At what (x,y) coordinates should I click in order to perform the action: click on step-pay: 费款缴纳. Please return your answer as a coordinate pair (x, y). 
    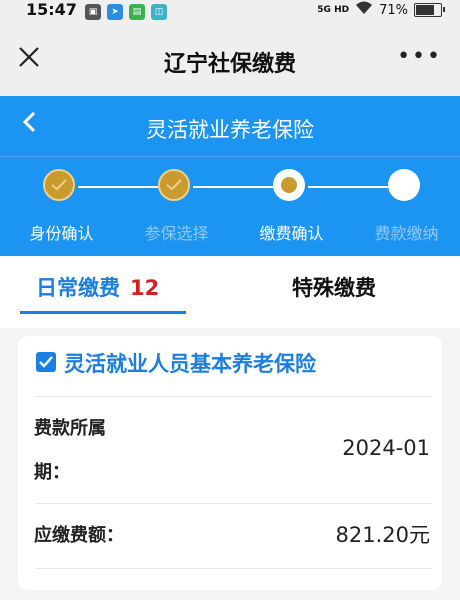
    Looking at the image, I should click on (404, 206).